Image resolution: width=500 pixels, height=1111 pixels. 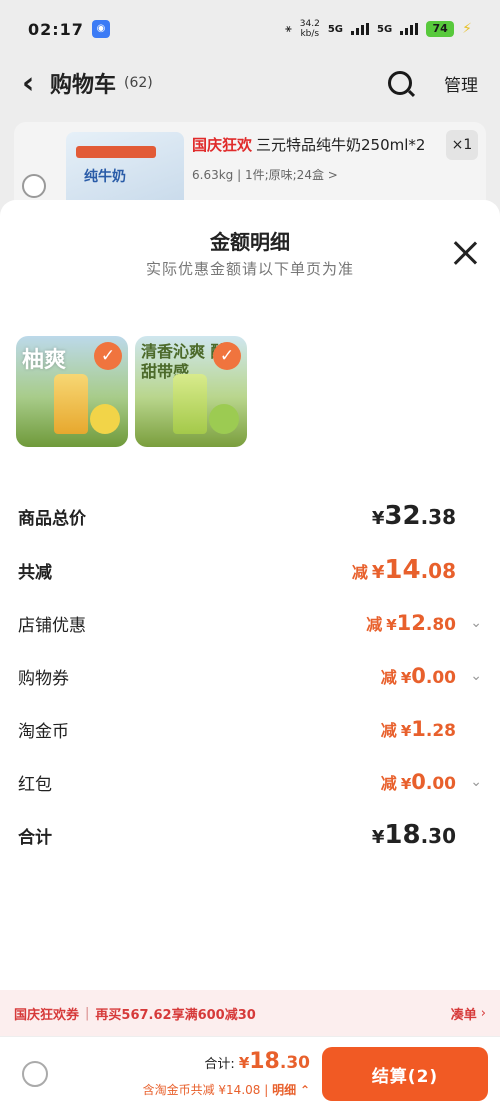 What do you see at coordinates (440, 625) in the screenshot?
I see `amount-dec: .80` at bounding box center [440, 625].